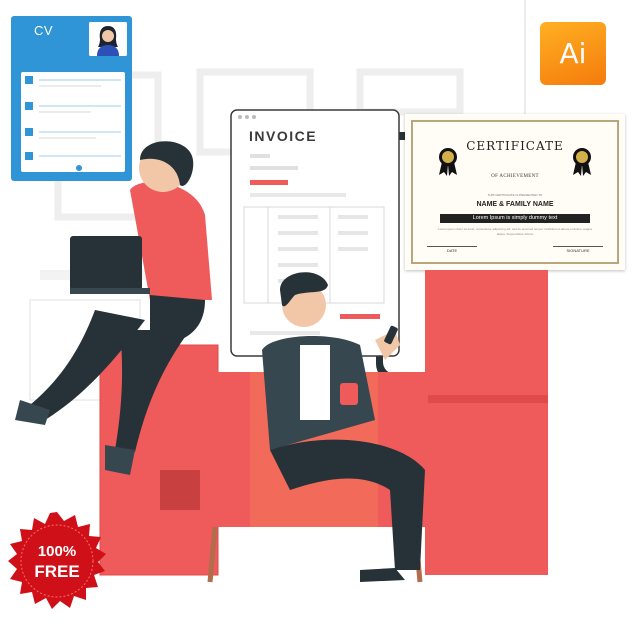  What do you see at coordinates (57, 571) in the screenshot?
I see `free-badge-word: FREE` at bounding box center [57, 571].